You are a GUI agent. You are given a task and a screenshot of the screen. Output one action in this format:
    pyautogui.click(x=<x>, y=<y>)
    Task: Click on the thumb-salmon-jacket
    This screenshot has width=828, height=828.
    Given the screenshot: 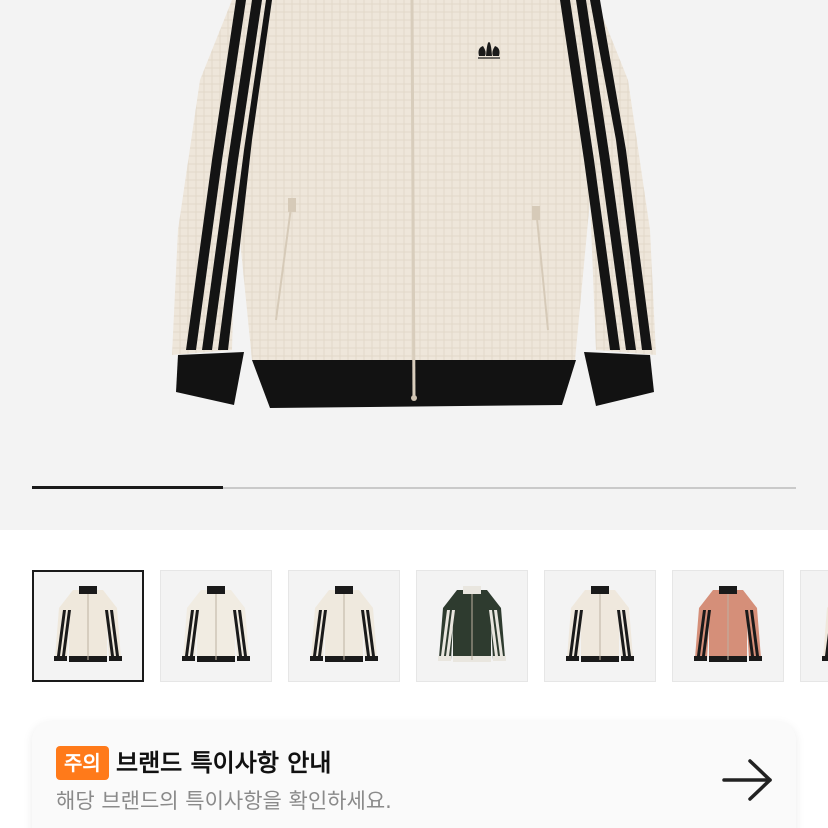 What is the action you would take?
    pyautogui.click(x=728, y=626)
    